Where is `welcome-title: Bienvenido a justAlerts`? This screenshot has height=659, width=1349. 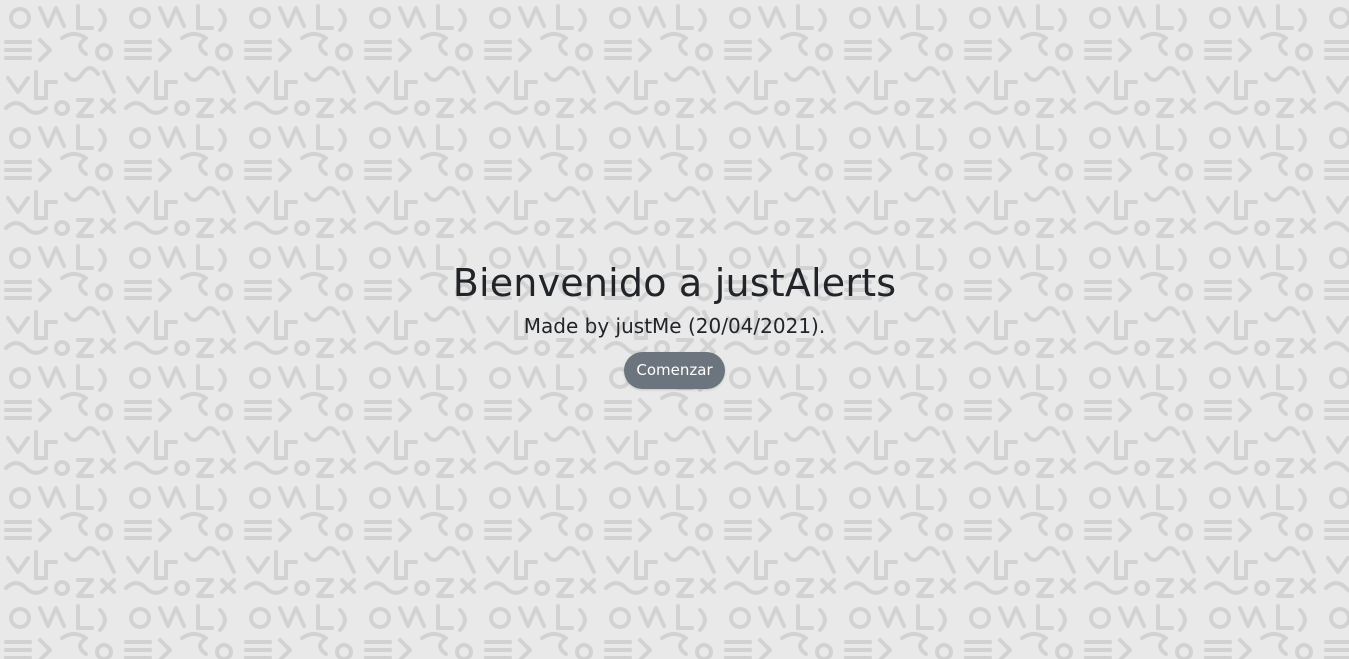
welcome-title: Bienvenido a justAlerts is located at coordinates (674, 283).